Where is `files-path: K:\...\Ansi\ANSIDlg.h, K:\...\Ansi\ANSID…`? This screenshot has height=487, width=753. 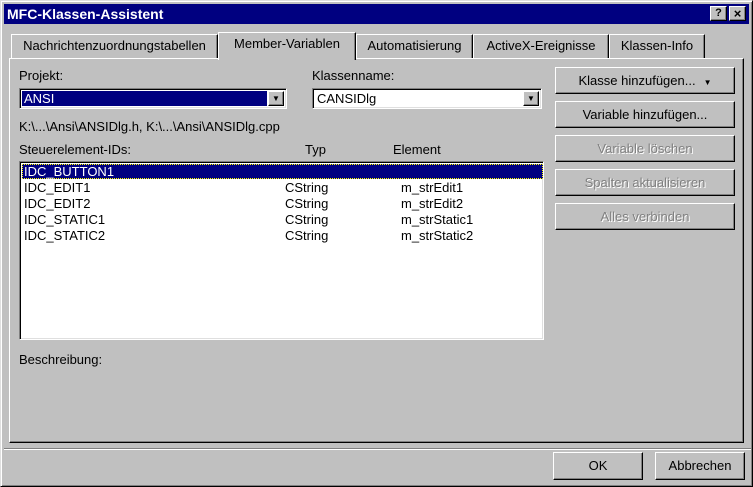 files-path: K:\...\Ansi\ANSIDlg.h, K:\...\Ansi\ANSID… is located at coordinates (149, 126).